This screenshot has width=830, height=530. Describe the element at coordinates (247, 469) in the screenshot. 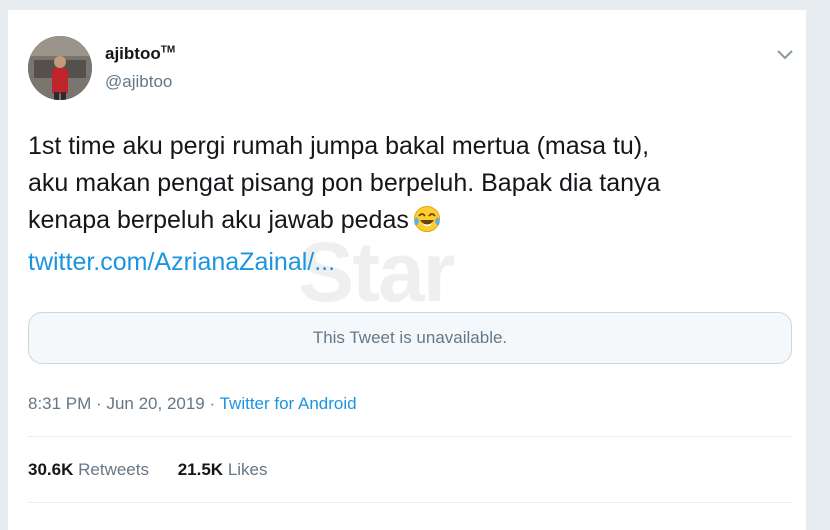

I see `likes-label: Likes` at that location.